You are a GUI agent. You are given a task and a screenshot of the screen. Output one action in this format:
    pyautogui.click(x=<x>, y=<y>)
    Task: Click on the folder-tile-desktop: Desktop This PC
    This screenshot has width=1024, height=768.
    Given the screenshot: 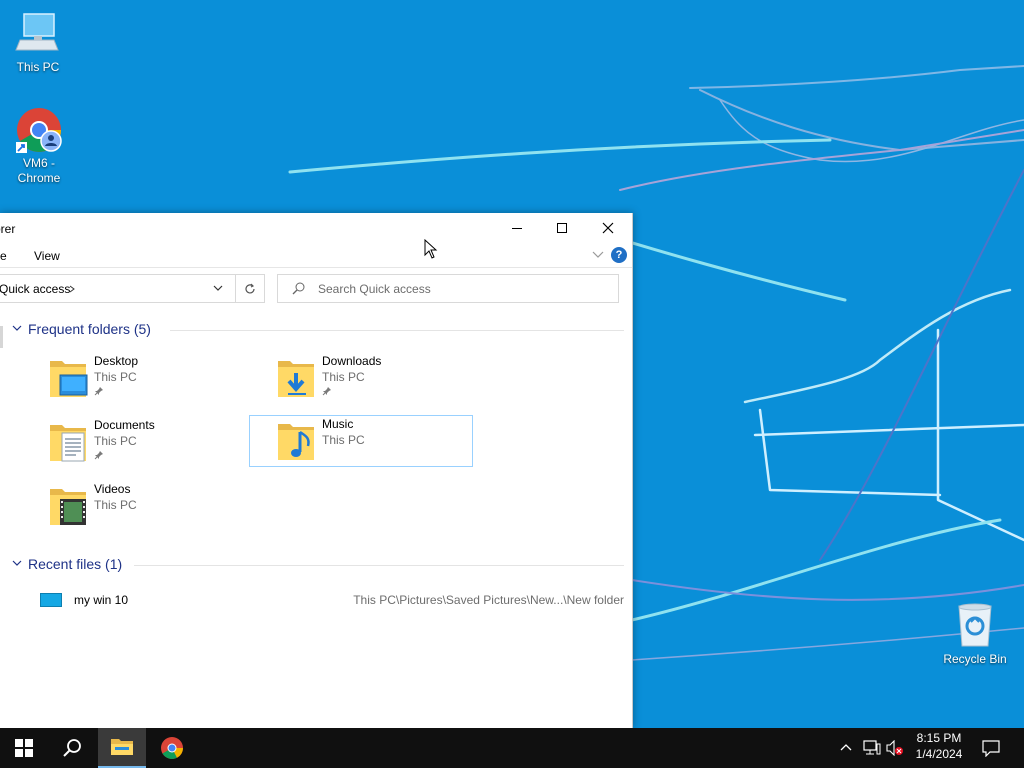 What is the action you would take?
    pyautogui.click(x=160, y=378)
    